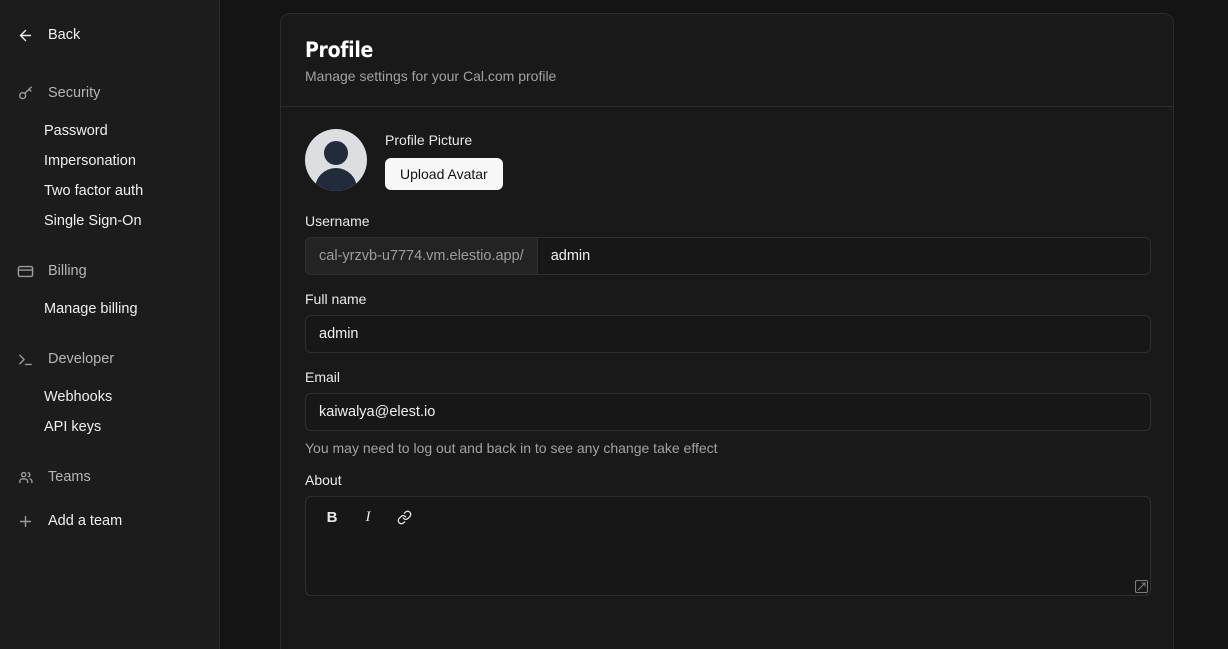  Describe the element at coordinates (444, 174) in the screenshot. I see `upload-avatar-button: Upload Avatar` at that location.